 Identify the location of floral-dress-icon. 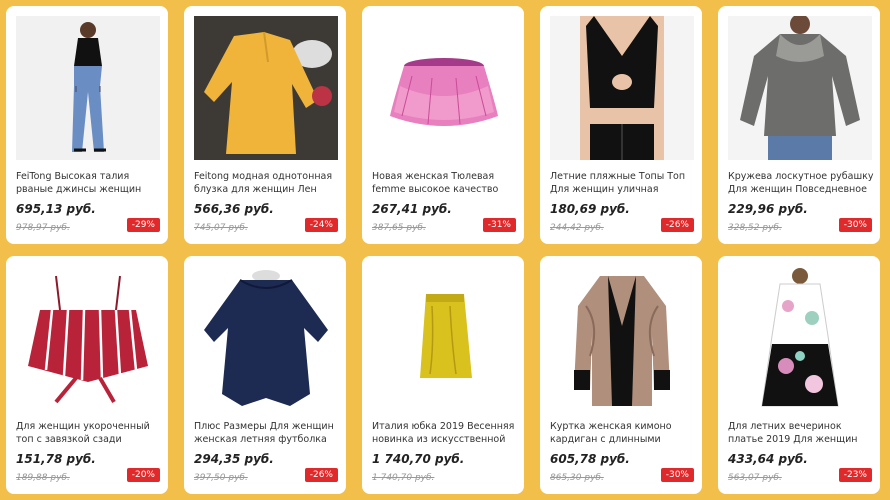
(800, 338).